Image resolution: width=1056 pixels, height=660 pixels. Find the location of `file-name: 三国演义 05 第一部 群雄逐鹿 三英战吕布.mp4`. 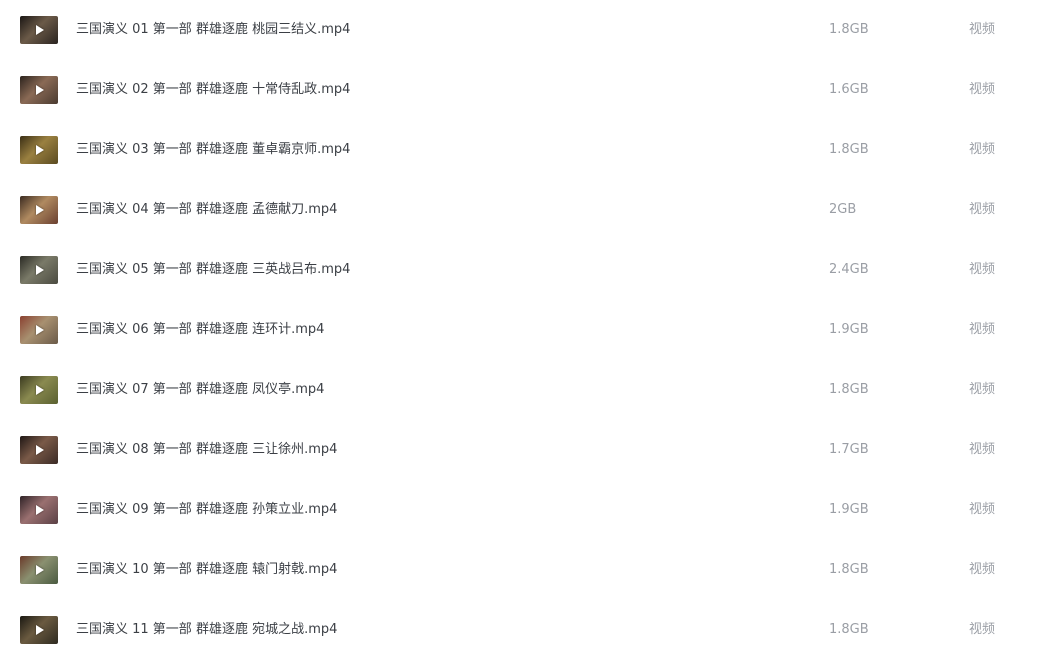

file-name: 三国演义 05 第一部 群雄逐鹿 三英战吕布.mp4 is located at coordinates (213, 270).